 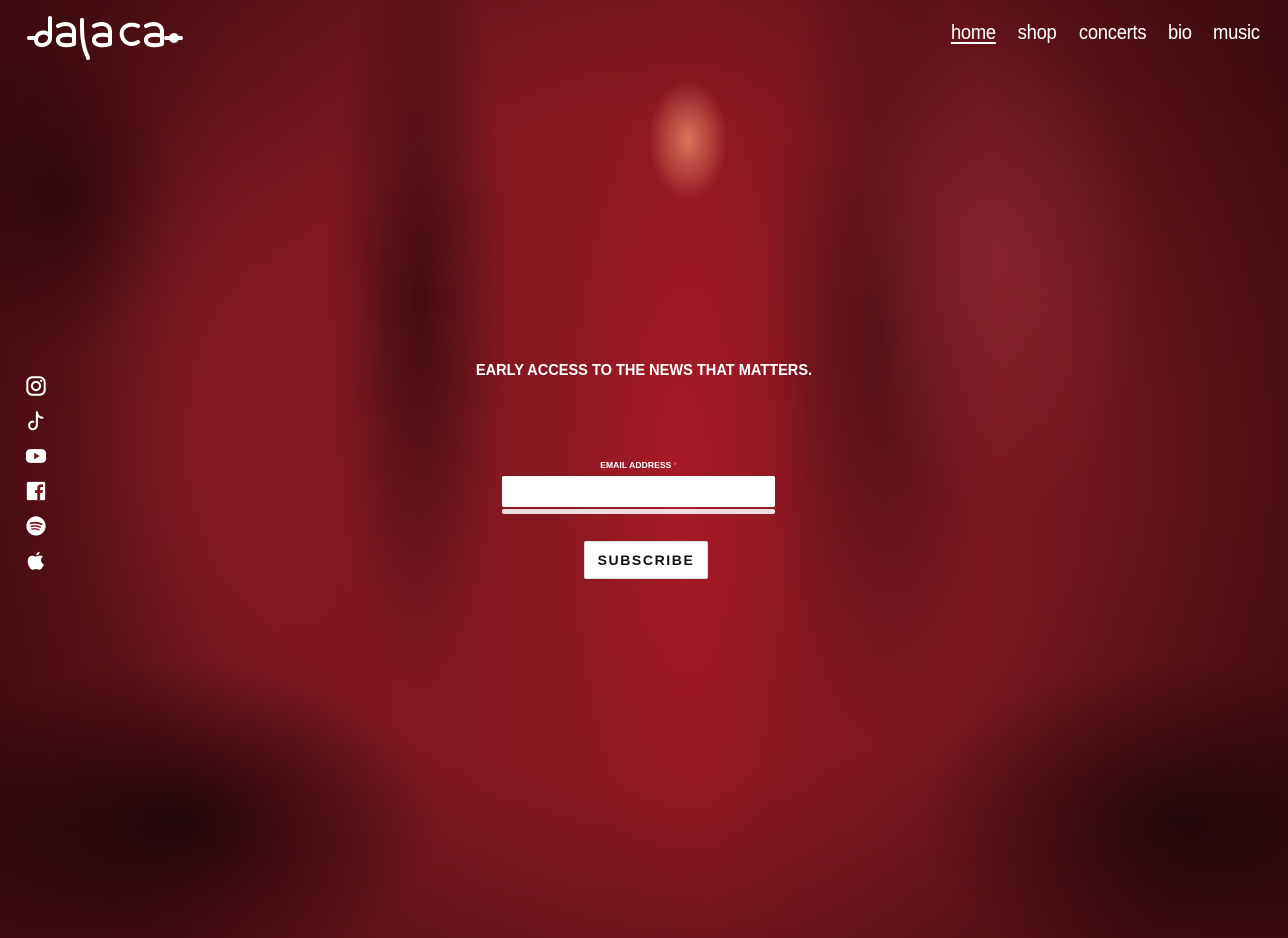 I want to click on nav-home: home, so click(x=973, y=33).